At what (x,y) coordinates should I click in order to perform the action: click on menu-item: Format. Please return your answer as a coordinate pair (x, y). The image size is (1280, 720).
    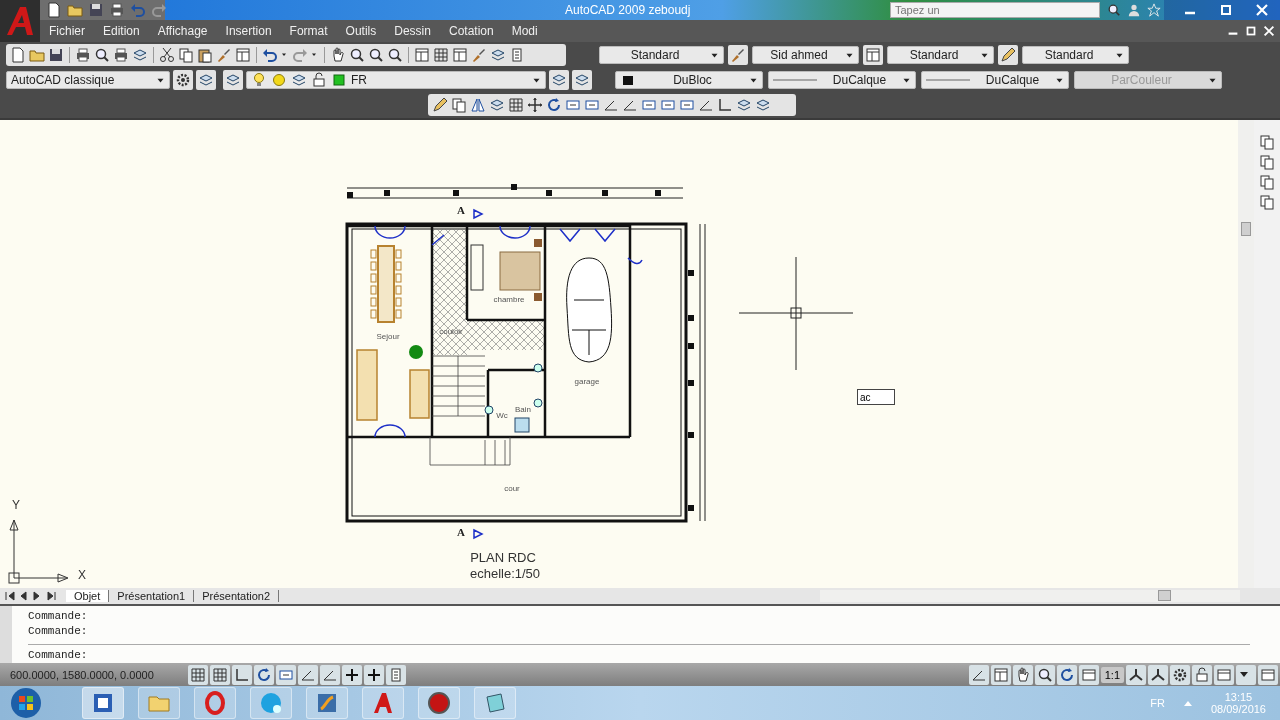
    Looking at the image, I should click on (308, 31).